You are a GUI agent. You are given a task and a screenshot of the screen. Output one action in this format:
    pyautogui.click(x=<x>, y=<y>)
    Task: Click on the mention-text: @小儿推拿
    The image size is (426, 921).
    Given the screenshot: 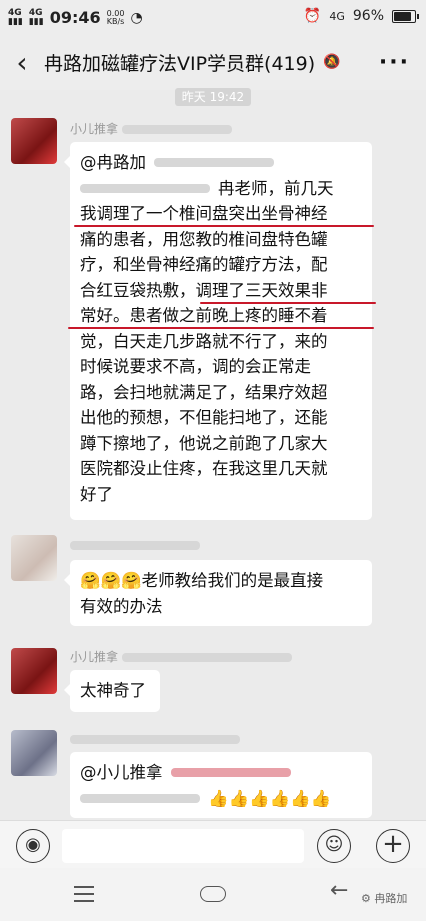 What is the action you would take?
    pyautogui.click(x=121, y=772)
    